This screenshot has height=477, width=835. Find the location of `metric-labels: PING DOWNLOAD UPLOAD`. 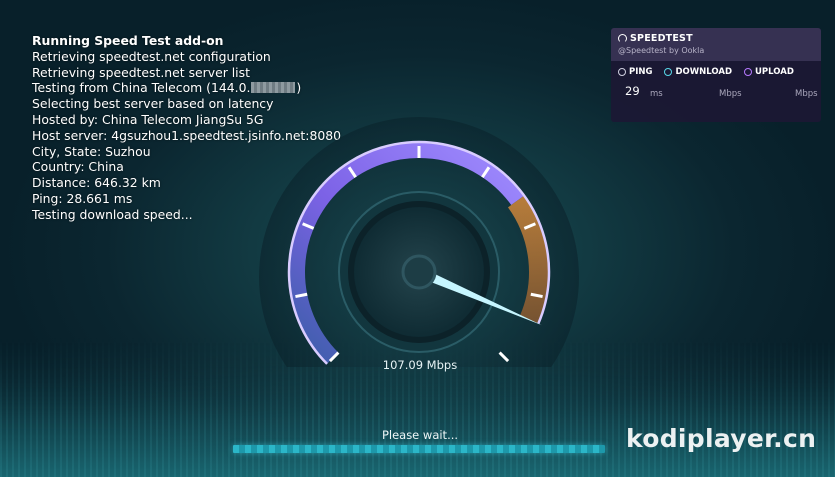

metric-labels: PING DOWNLOAD UPLOAD is located at coordinates (716, 69).